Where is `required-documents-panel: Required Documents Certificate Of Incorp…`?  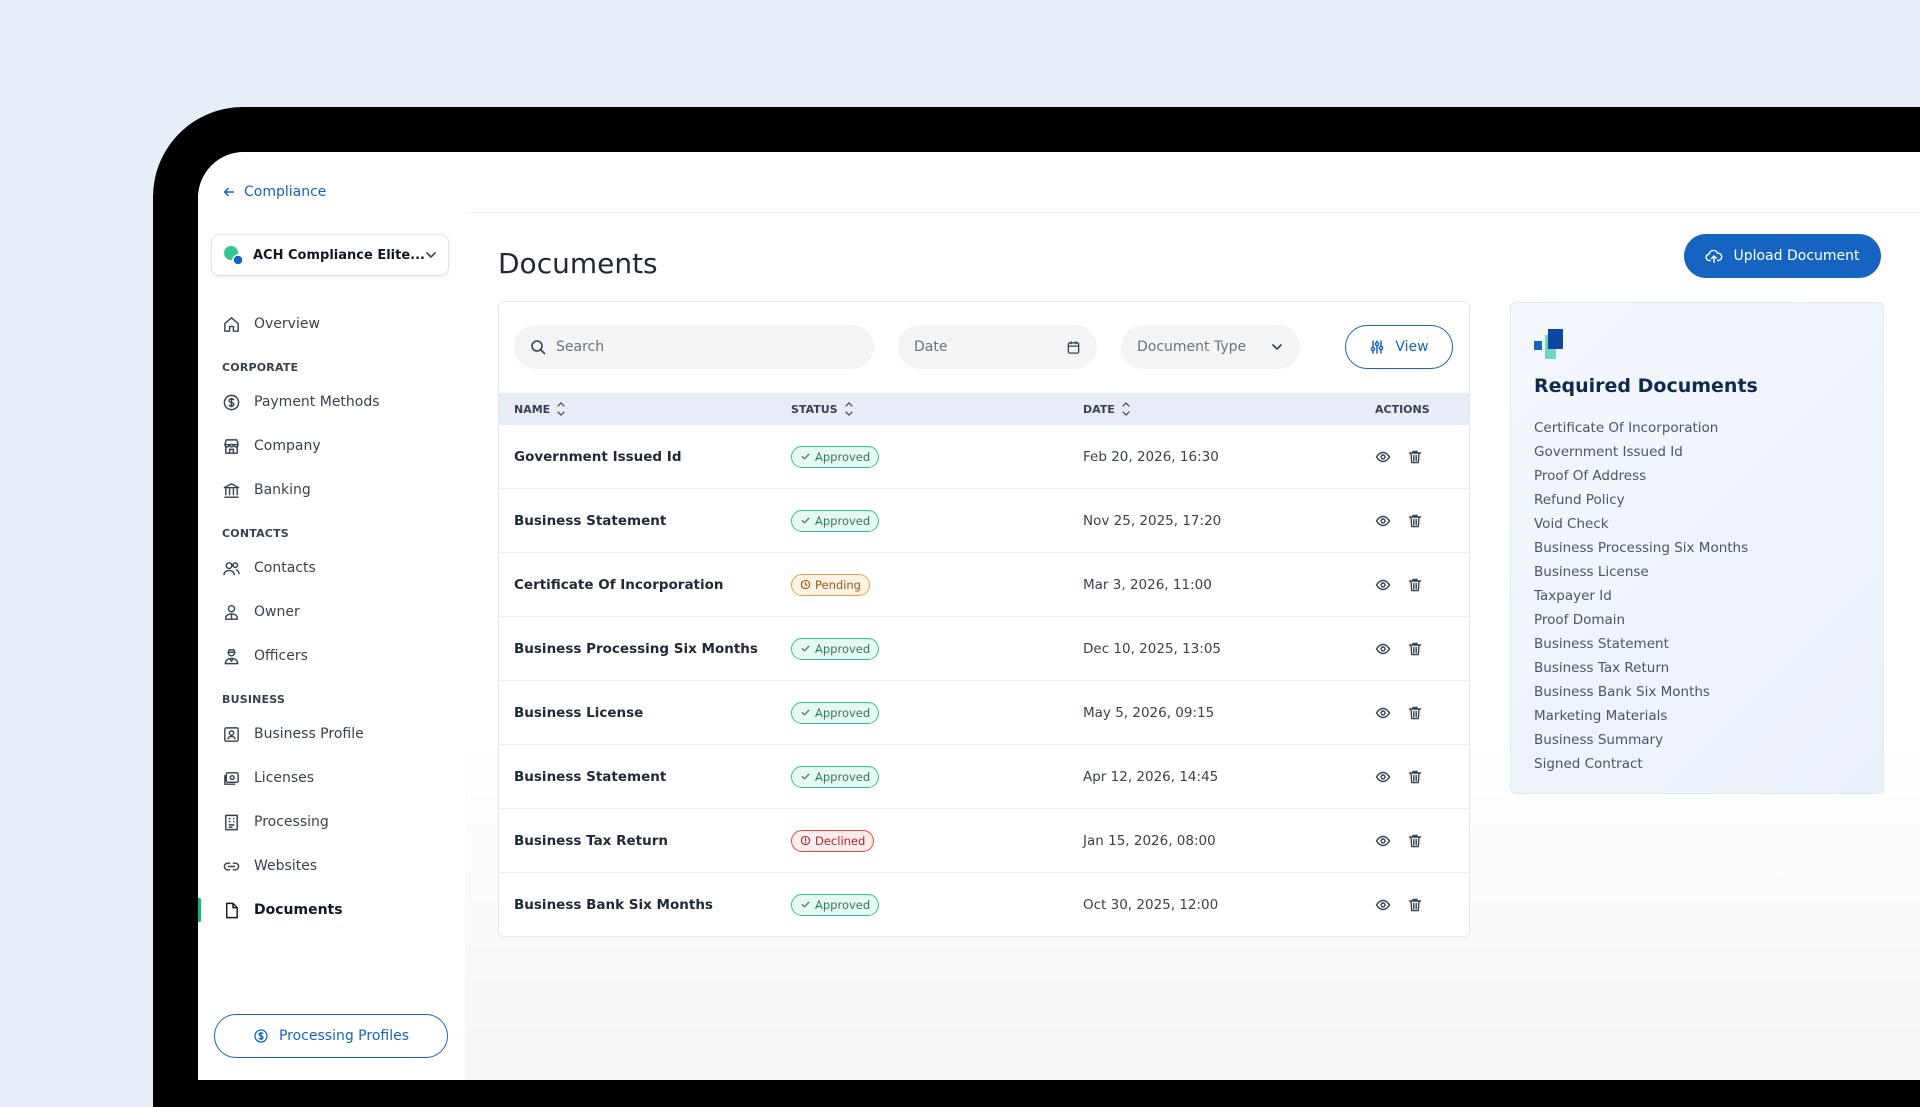
required-documents-panel: Required Documents Certificate Of Incorp… is located at coordinates (1697, 548).